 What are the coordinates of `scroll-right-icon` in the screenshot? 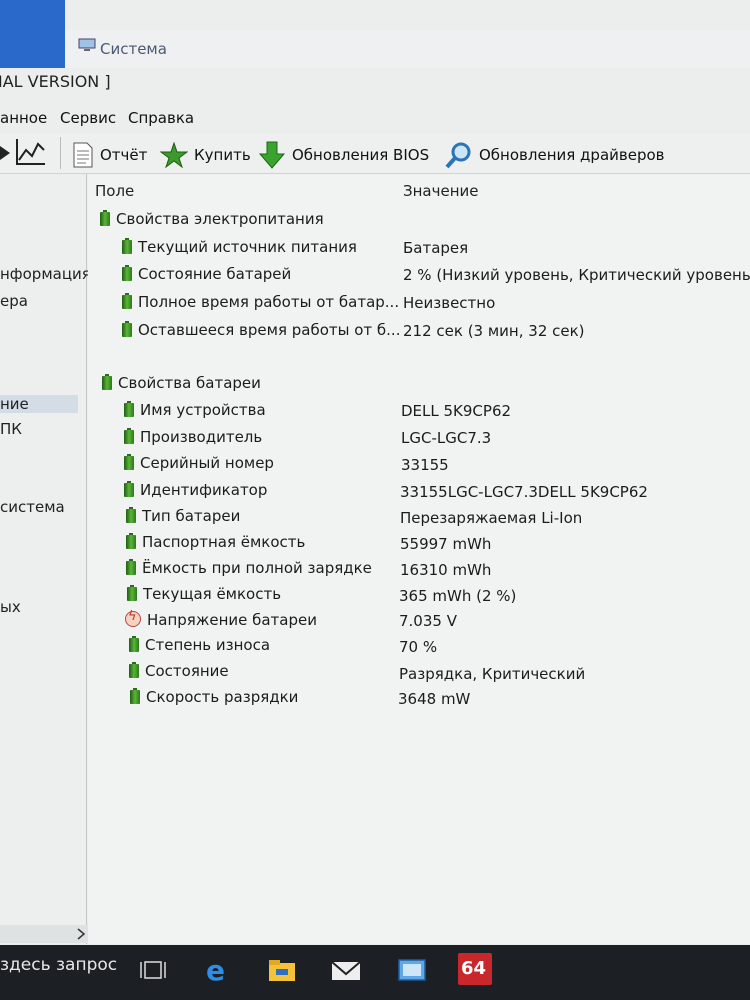 It's located at (81, 934).